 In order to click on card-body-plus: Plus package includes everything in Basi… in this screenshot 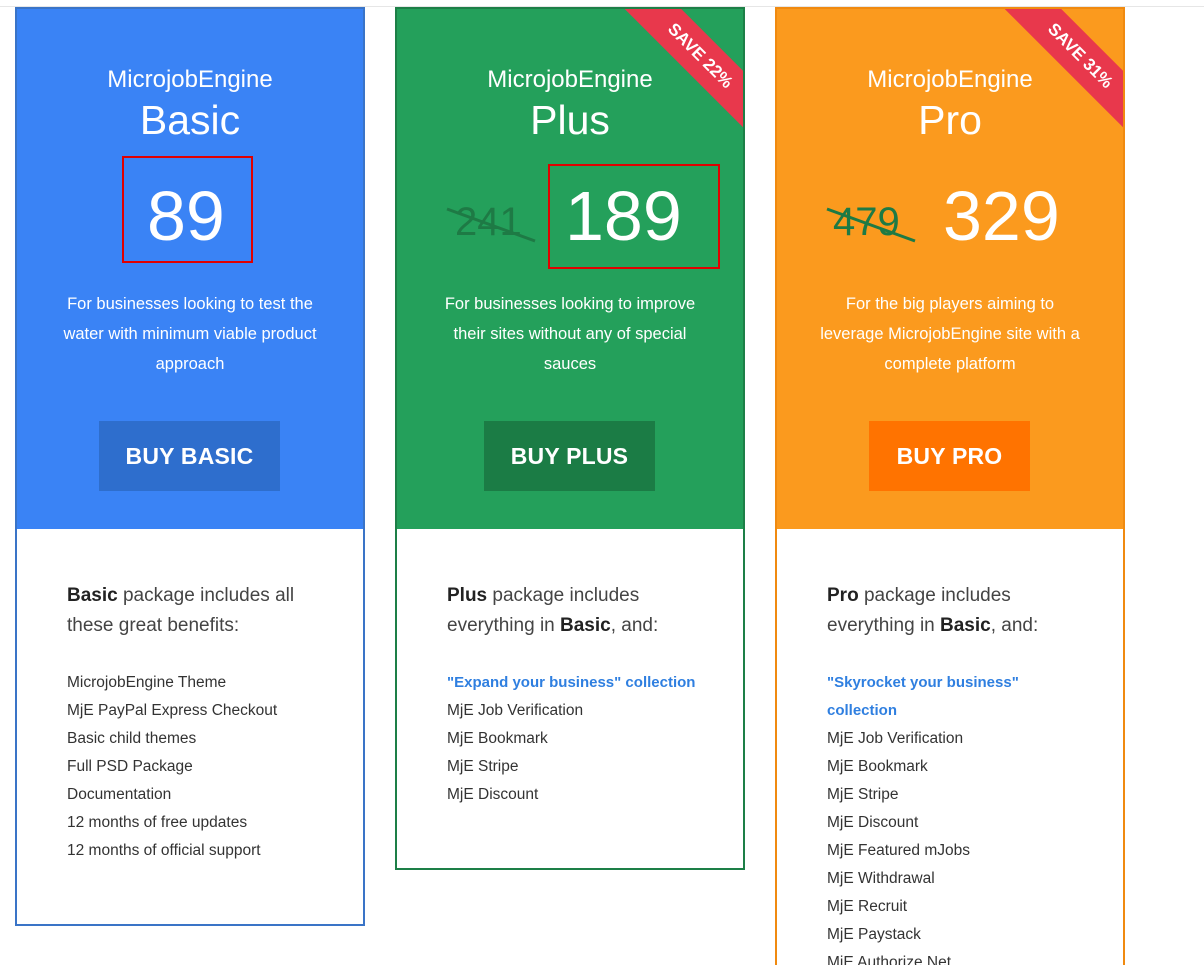, I will do `click(570, 669)`.